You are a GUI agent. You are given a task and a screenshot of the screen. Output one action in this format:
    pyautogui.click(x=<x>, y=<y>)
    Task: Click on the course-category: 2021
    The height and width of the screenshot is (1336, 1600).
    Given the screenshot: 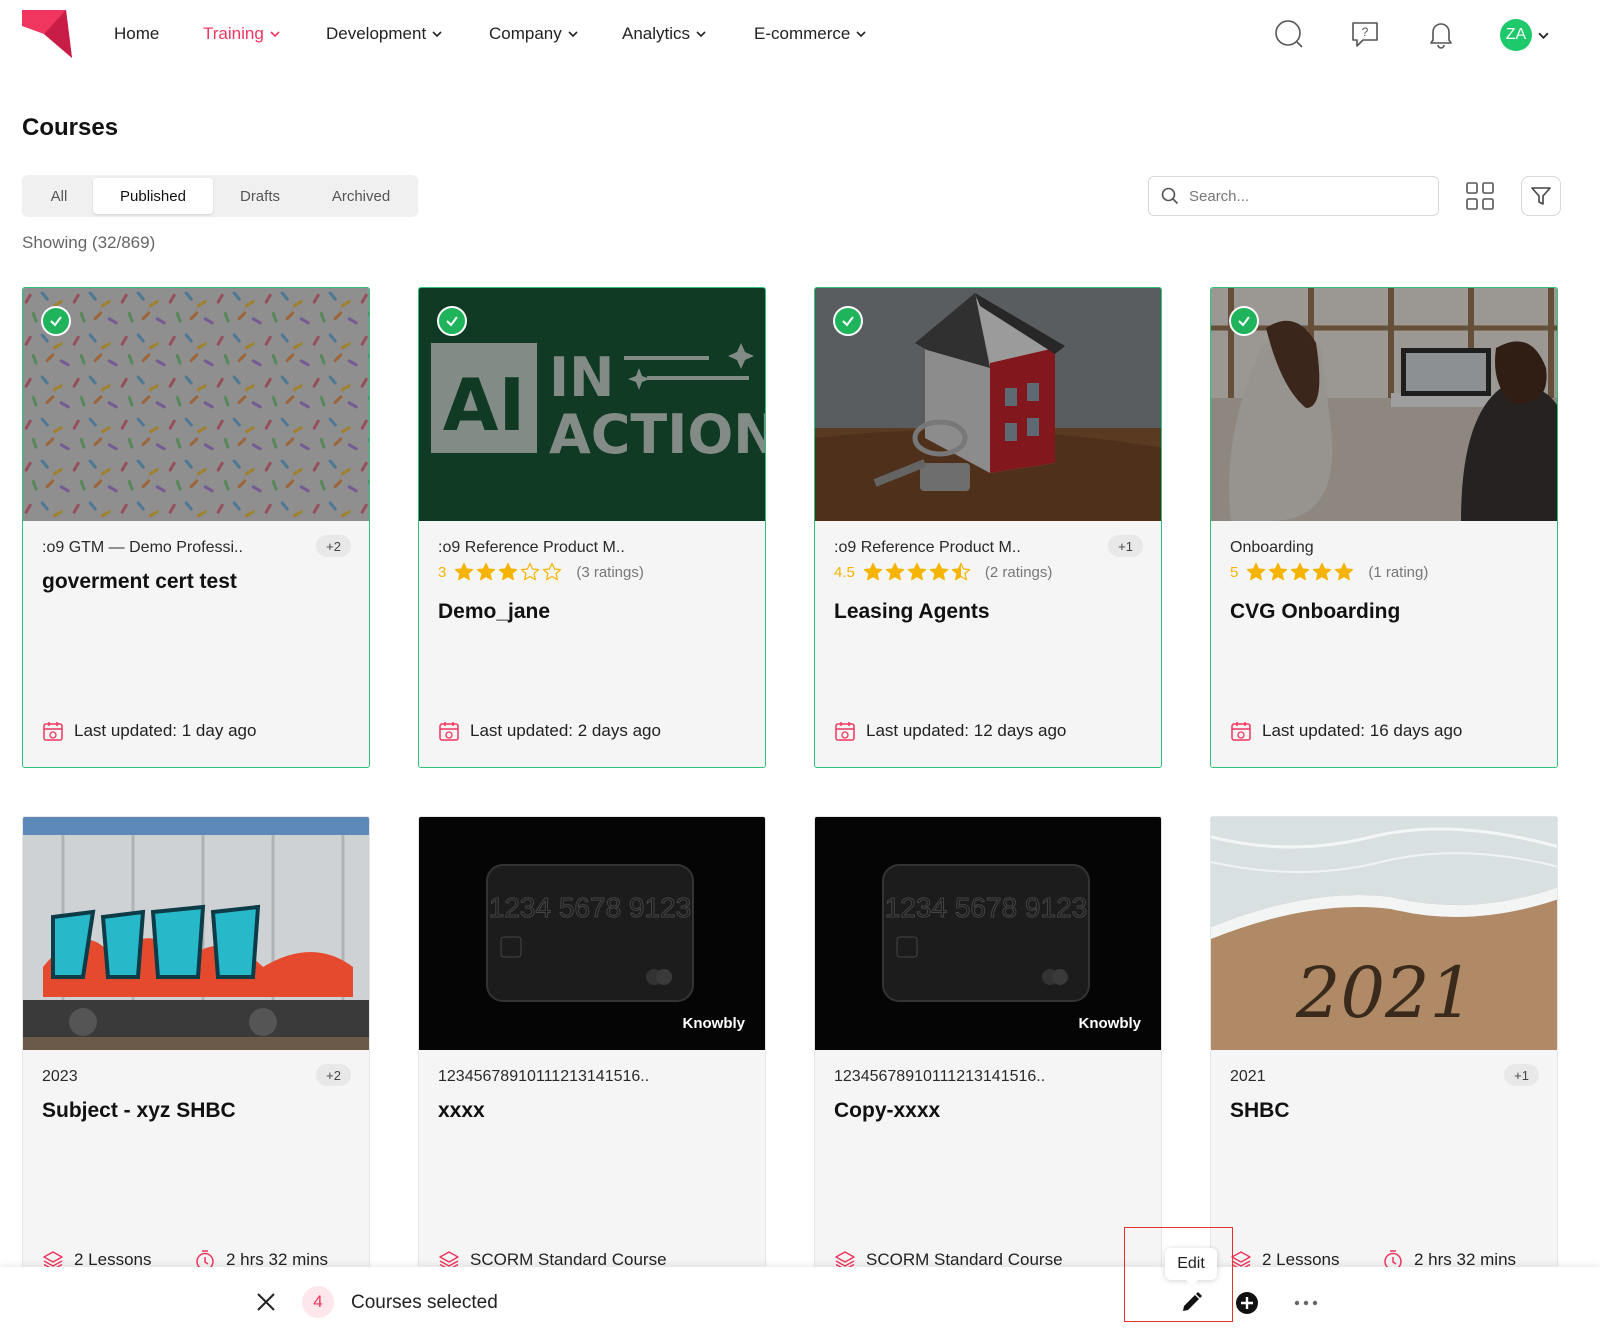 What is the action you would take?
    pyautogui.click(x=1248, y=1076)
    